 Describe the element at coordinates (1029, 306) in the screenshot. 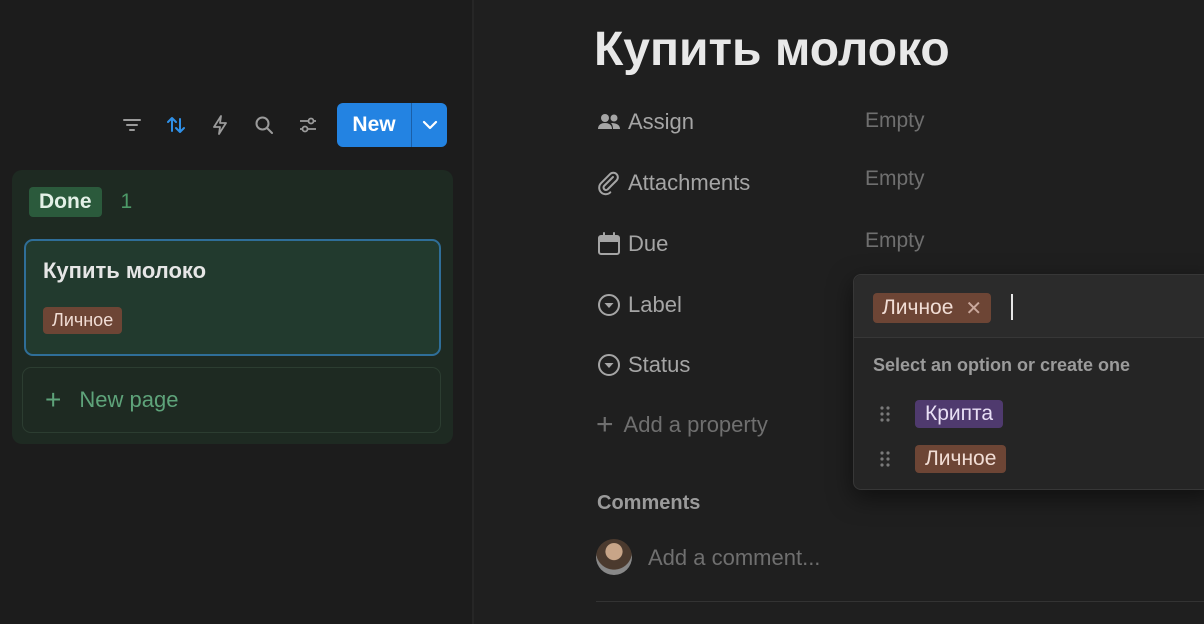

I see `select-input: Личное ✕` at that location.